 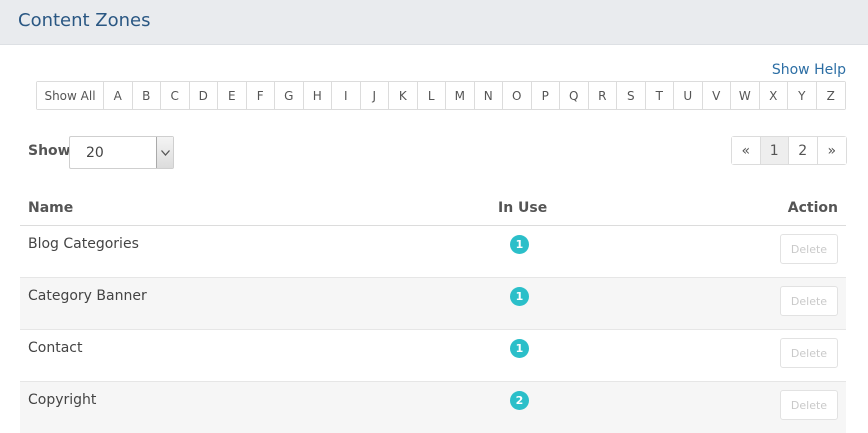 I want to click on zone-name: Contact, so click(x=55, y=348).